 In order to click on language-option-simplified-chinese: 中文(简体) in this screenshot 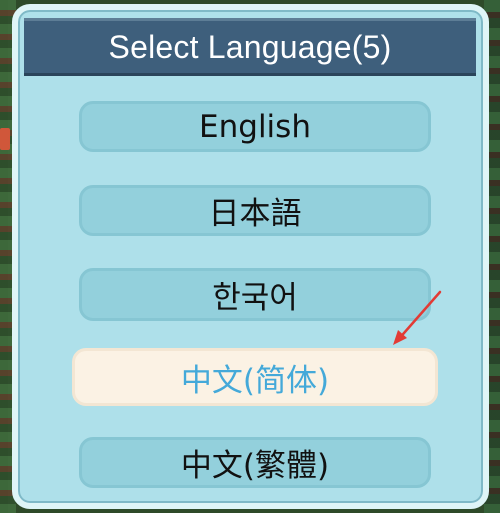, I will do `click(255, 377)`.